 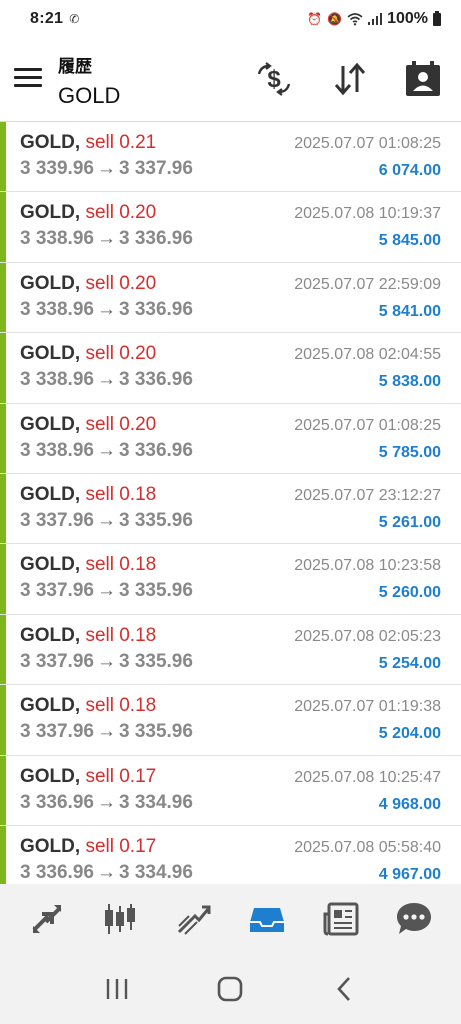 What do you see at coordinates (407, 18) in the screenshot?
I see `battery-percent: 100%` at bounding box center [407, 18].